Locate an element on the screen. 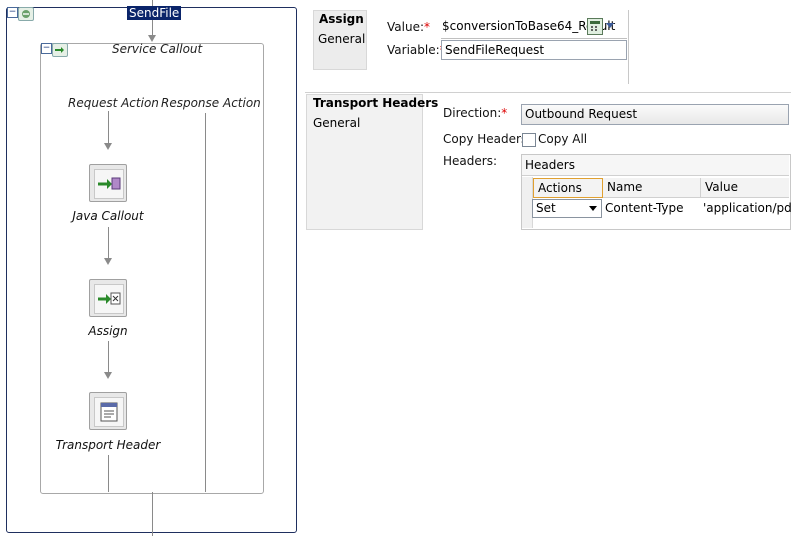 The image size is (791, 536). column-header-value: Value is located at coordinates (745, 188).